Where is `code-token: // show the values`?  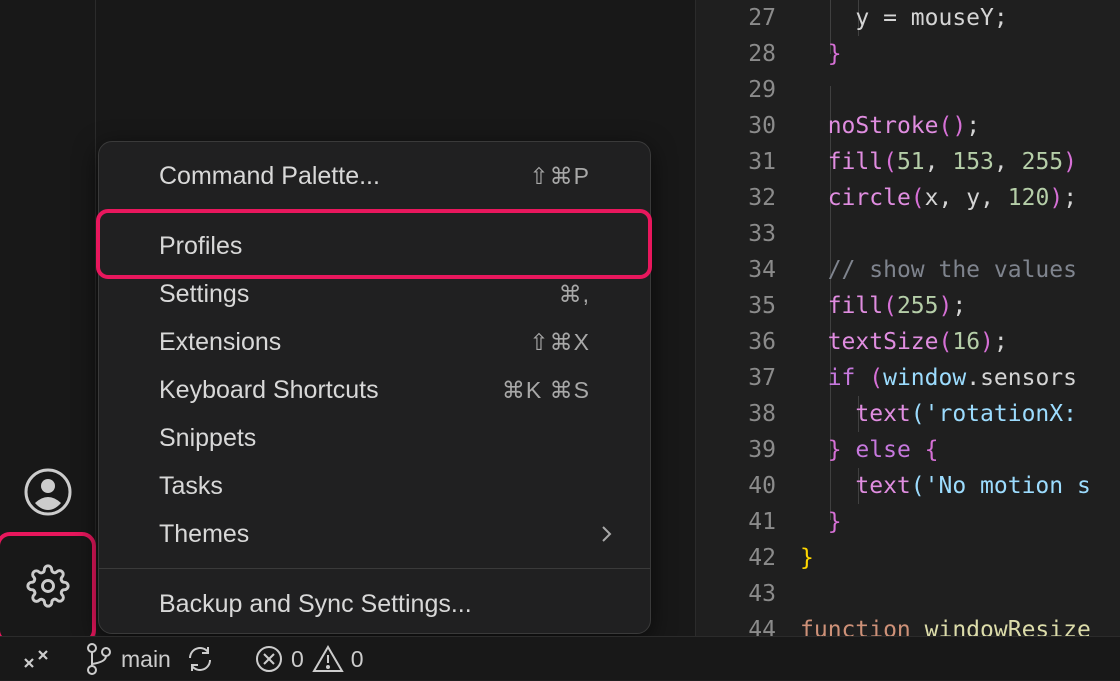
code-token: // show the values is located at coordinates (952, 270).